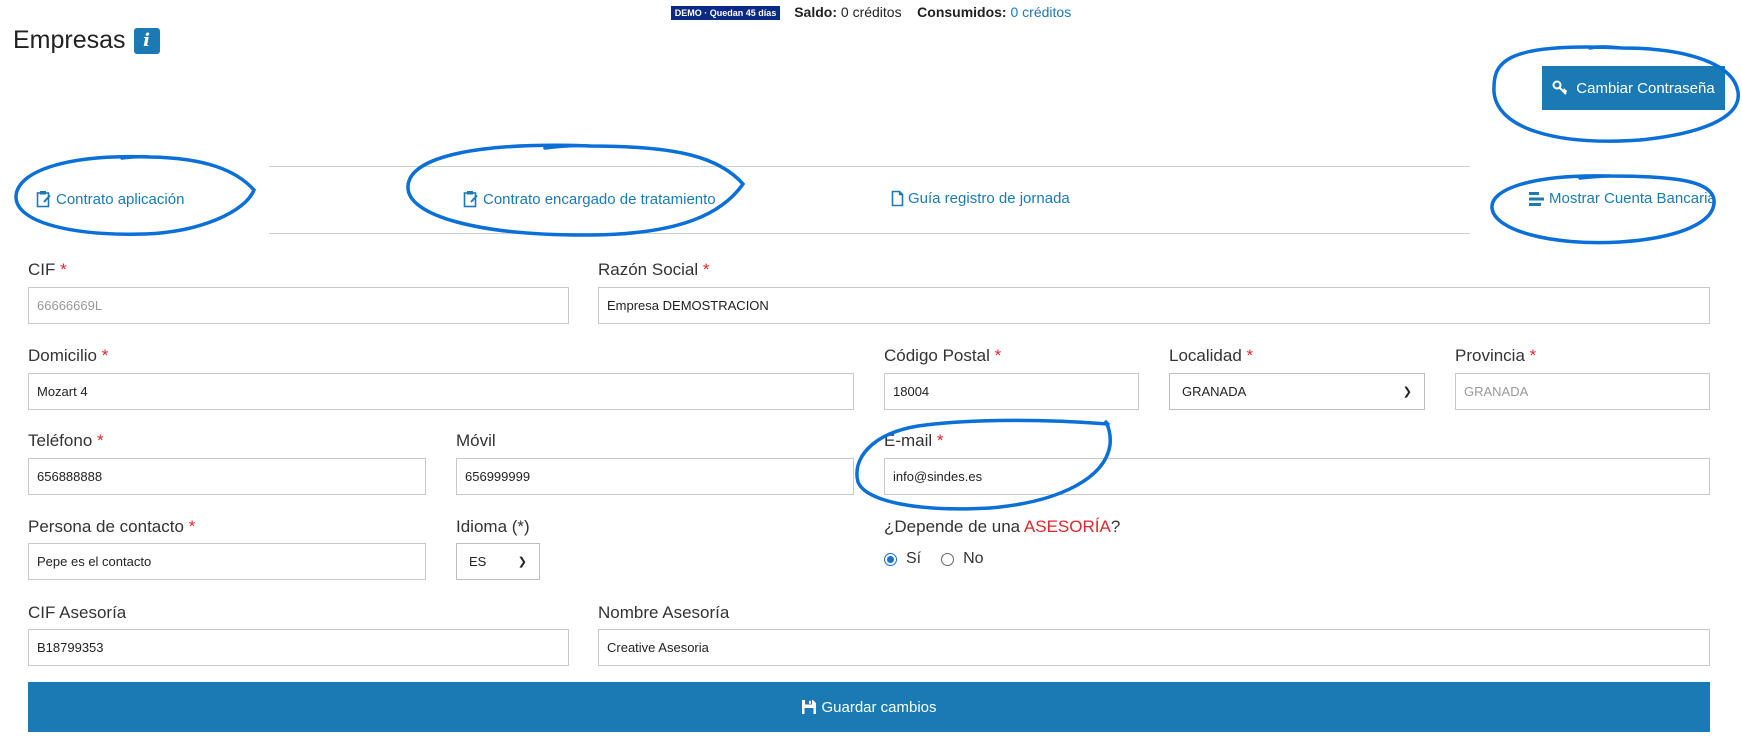 Image resolution: width=1742 pixels, height=736 pixels. Describe the element at coordinates (725, 13) in the screenshot. I see `demo-badge: DEMO · Quedan 45 días` at that location.